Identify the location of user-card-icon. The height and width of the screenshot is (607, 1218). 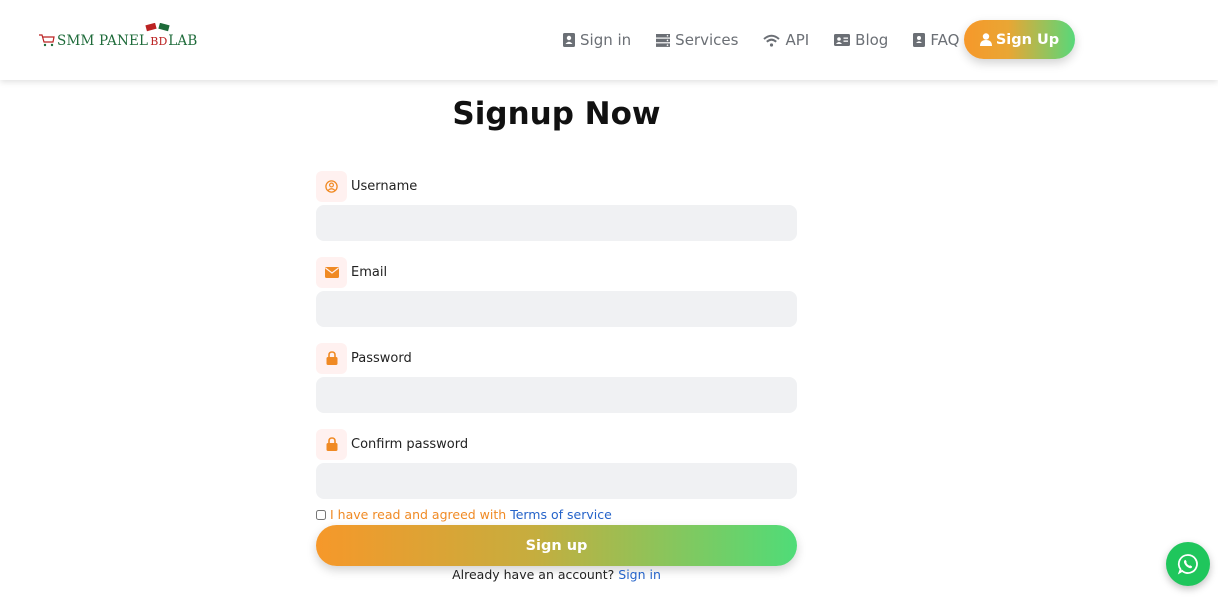
(569, 40).